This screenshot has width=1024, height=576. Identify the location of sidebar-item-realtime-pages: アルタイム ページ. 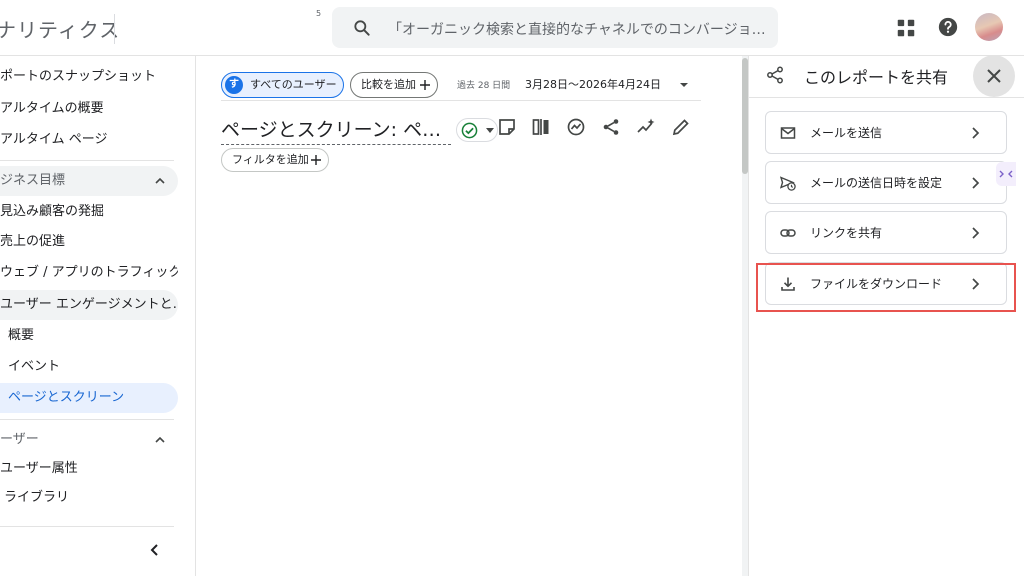
(89, 140).